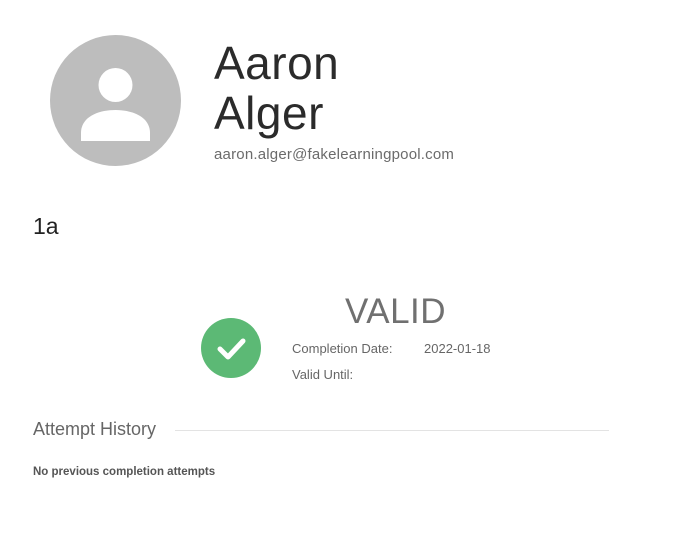 The height and width of the screenshot is (535, 685). Describe the element at coordinates (342, 348) in the screenshot. I see `completion-date-label: Completion Date:` at that location.